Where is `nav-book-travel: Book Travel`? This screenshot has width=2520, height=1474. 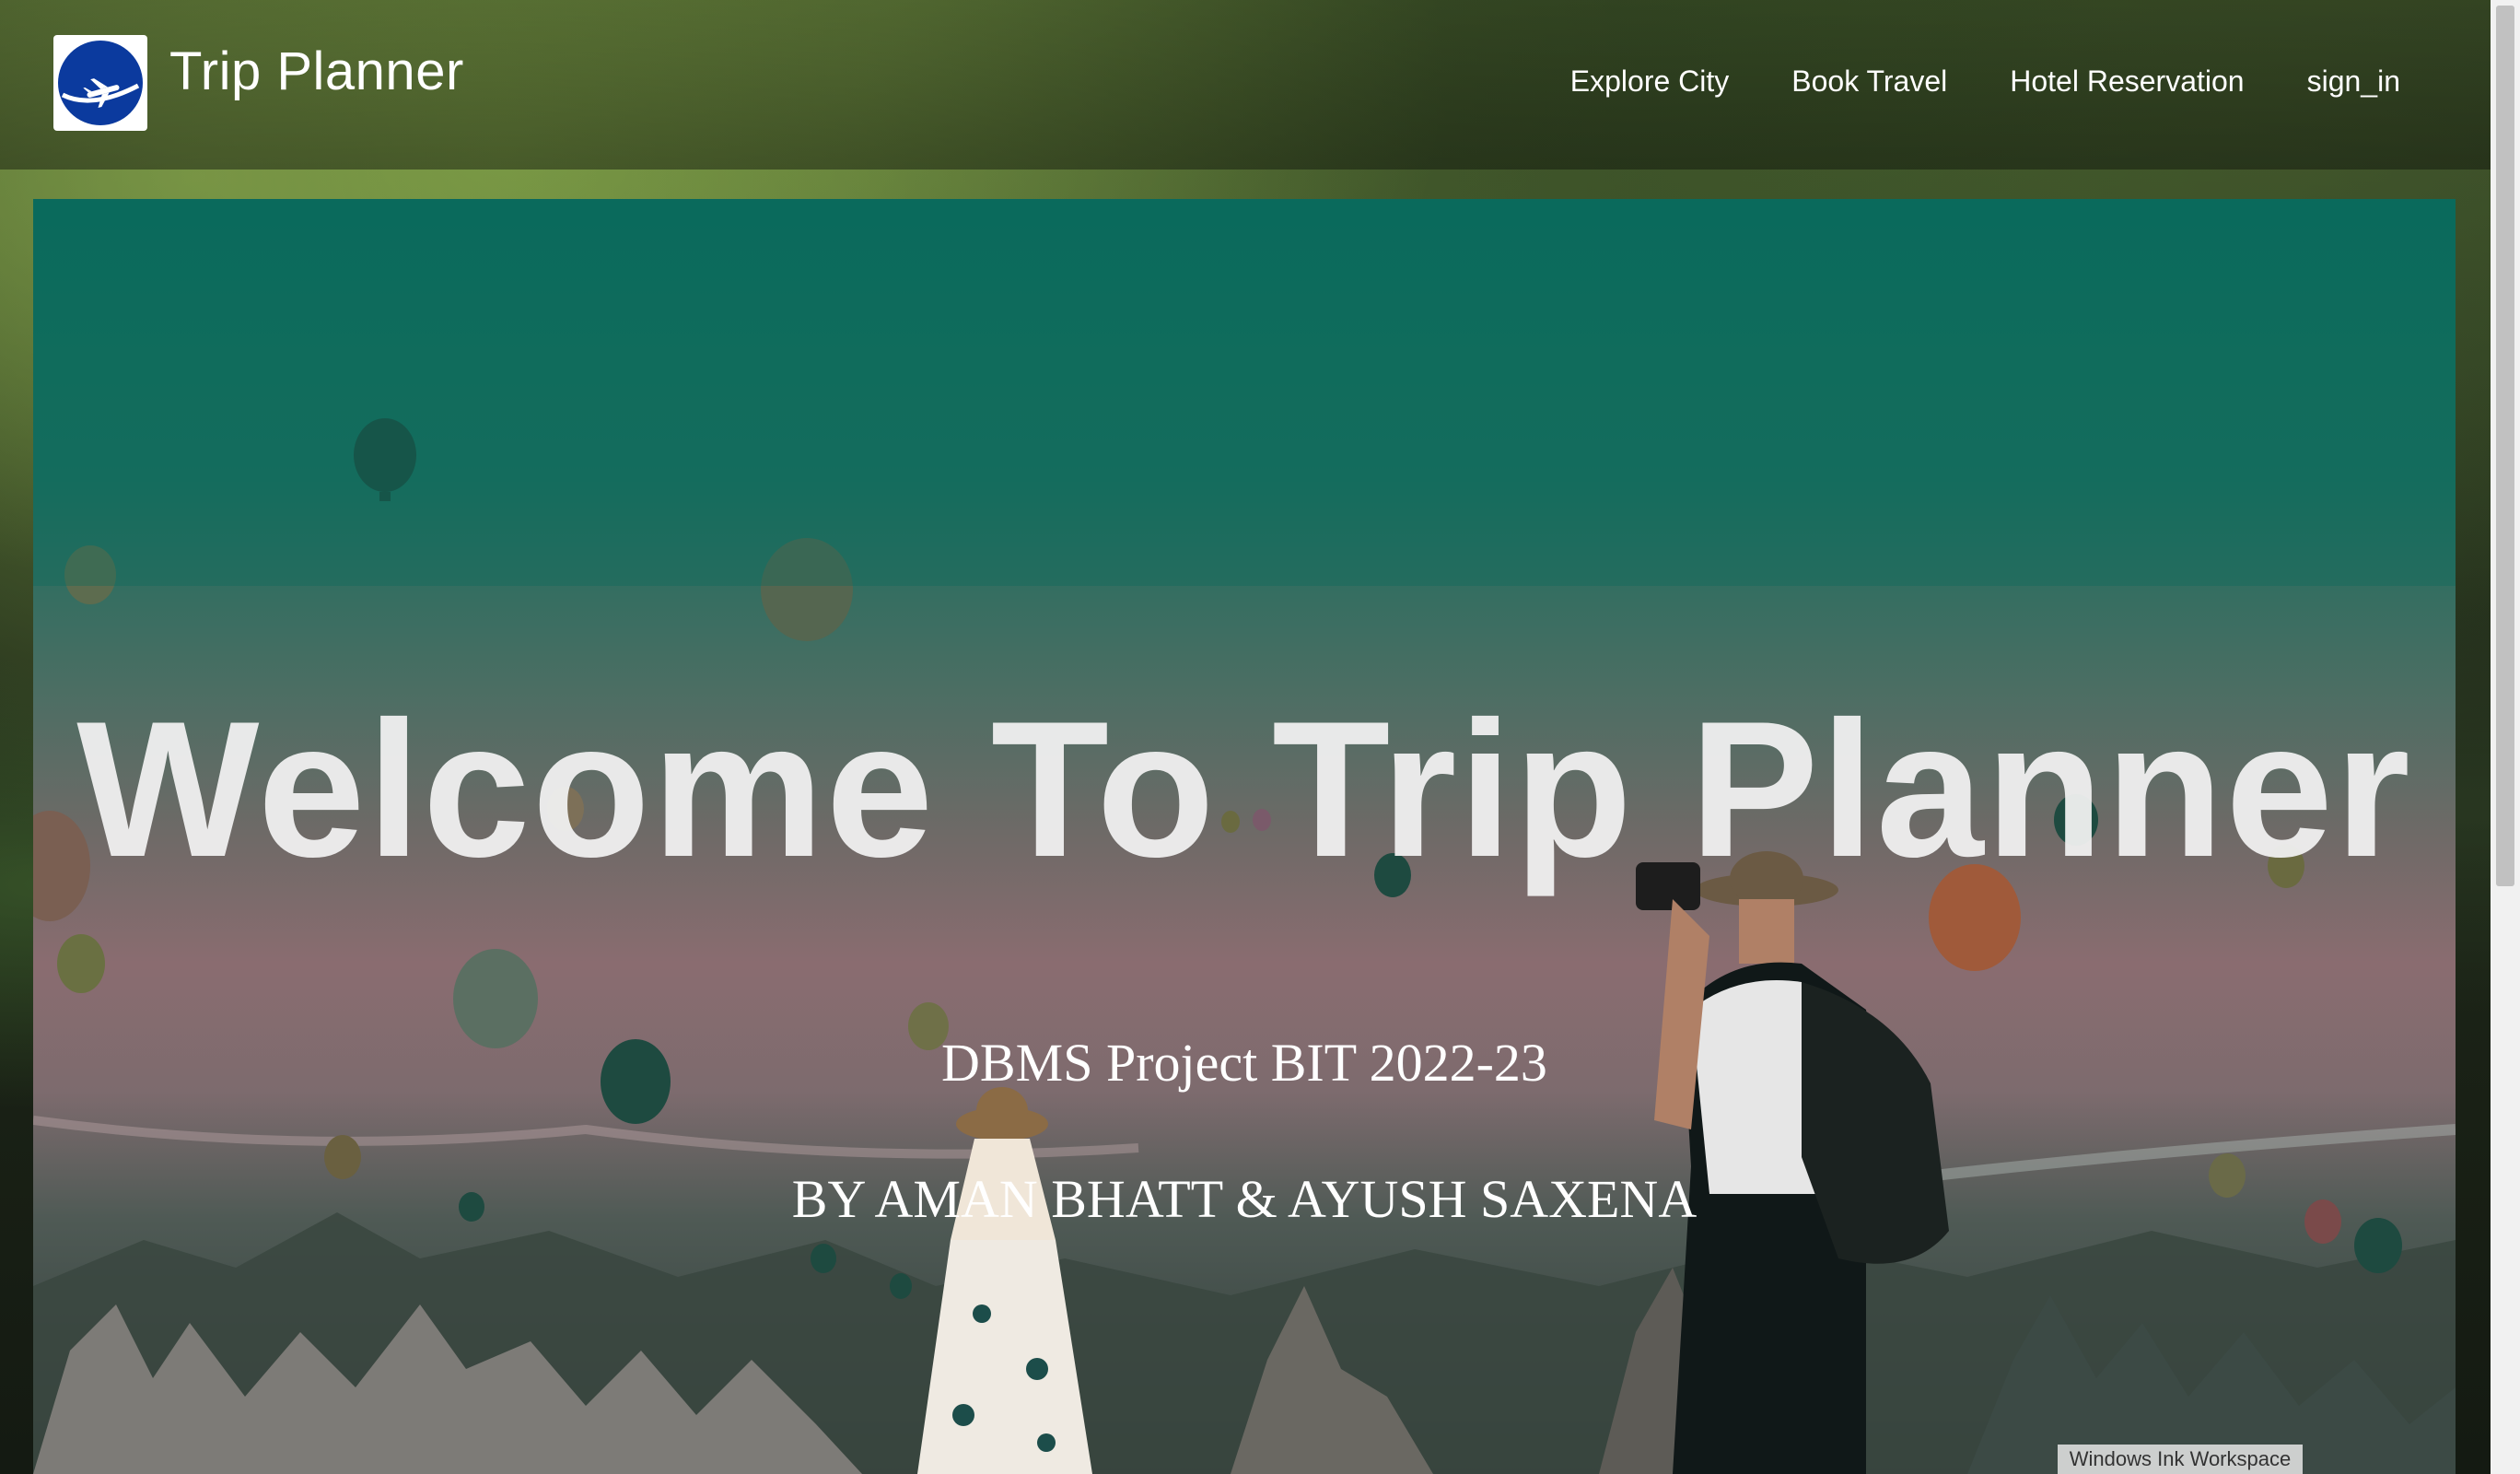 nav-book-travel: Book Travel is located at coordinates (1869, 81).